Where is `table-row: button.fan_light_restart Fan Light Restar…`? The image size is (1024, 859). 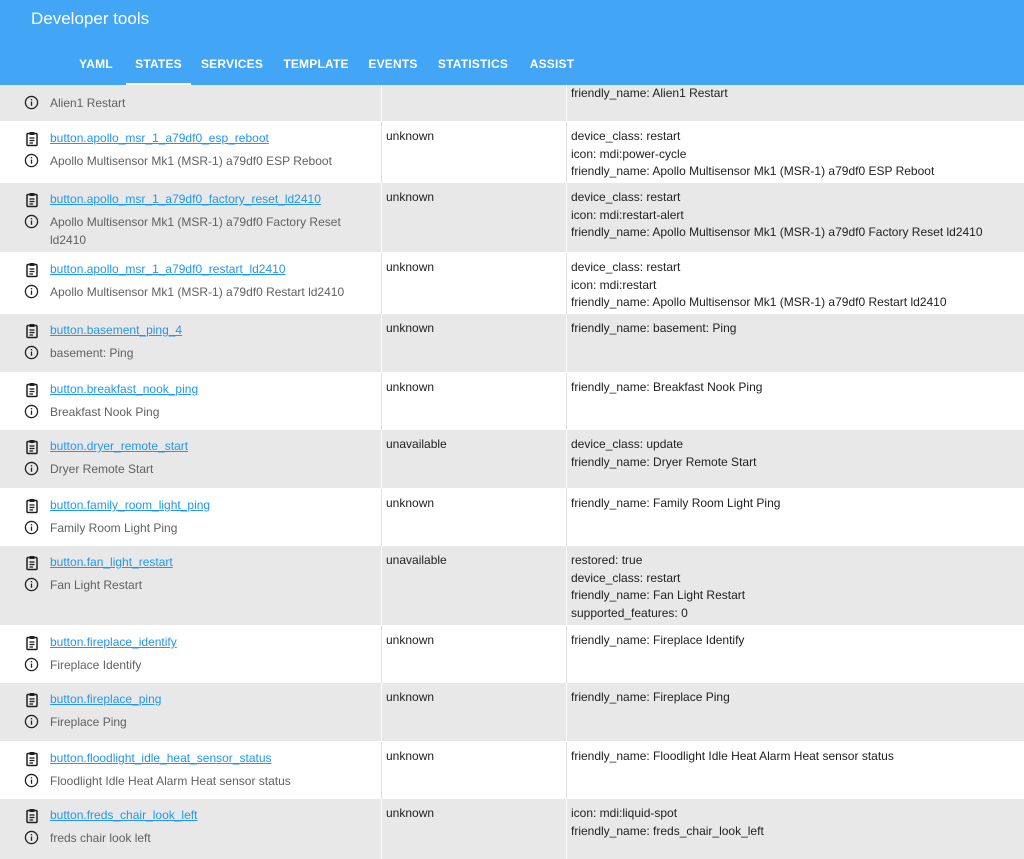 table-row: button.fan_light_restart Fan Light Restar… is located at coordinates (512, 585).